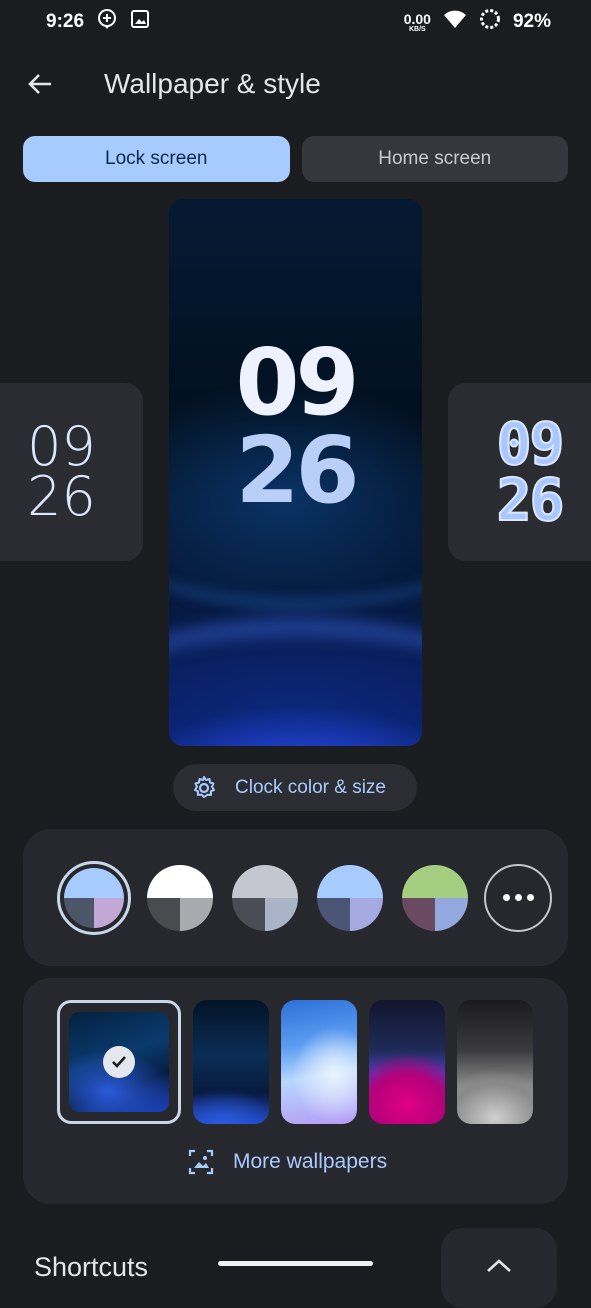  Describe the element at coordinates (140, 22) in the screenshot. I see `image-icon` at that location.